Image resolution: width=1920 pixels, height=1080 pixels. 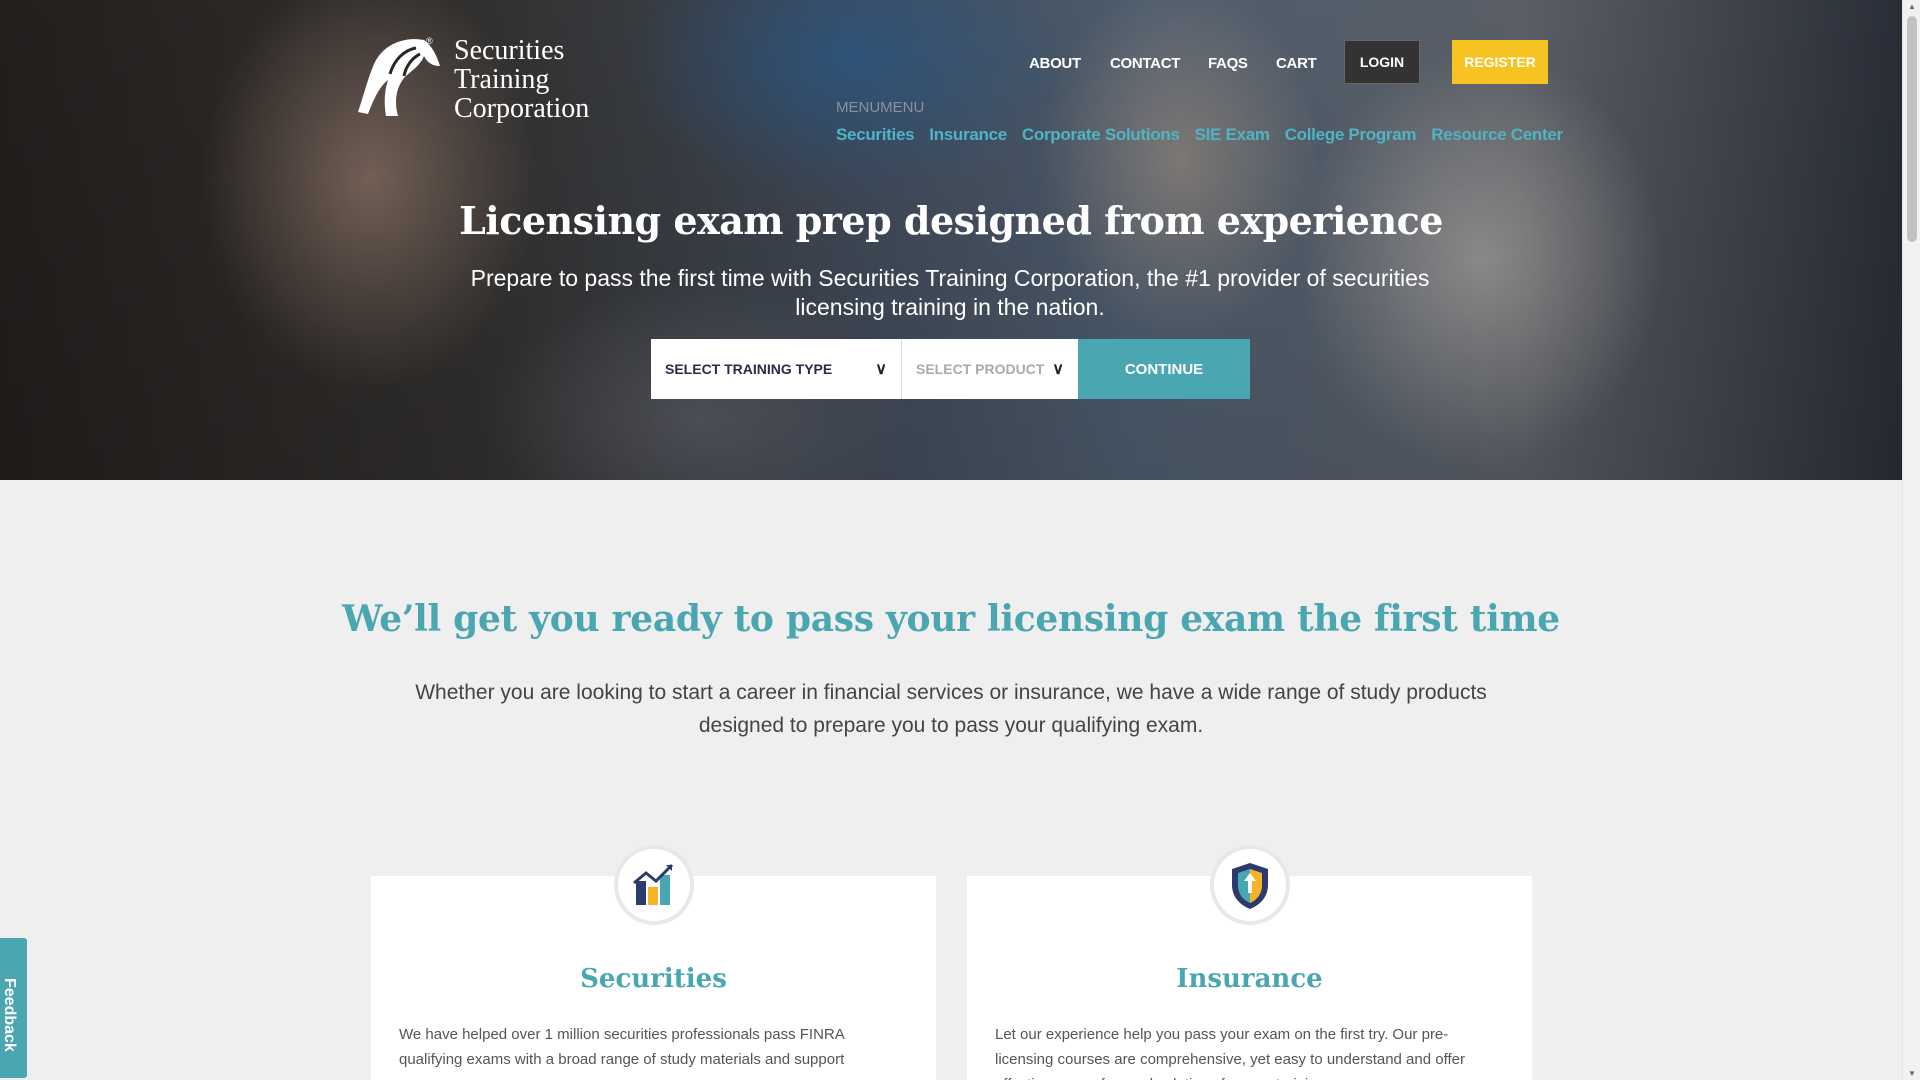 I want to click on chart-growth-icon, so click(x=653, y=885).